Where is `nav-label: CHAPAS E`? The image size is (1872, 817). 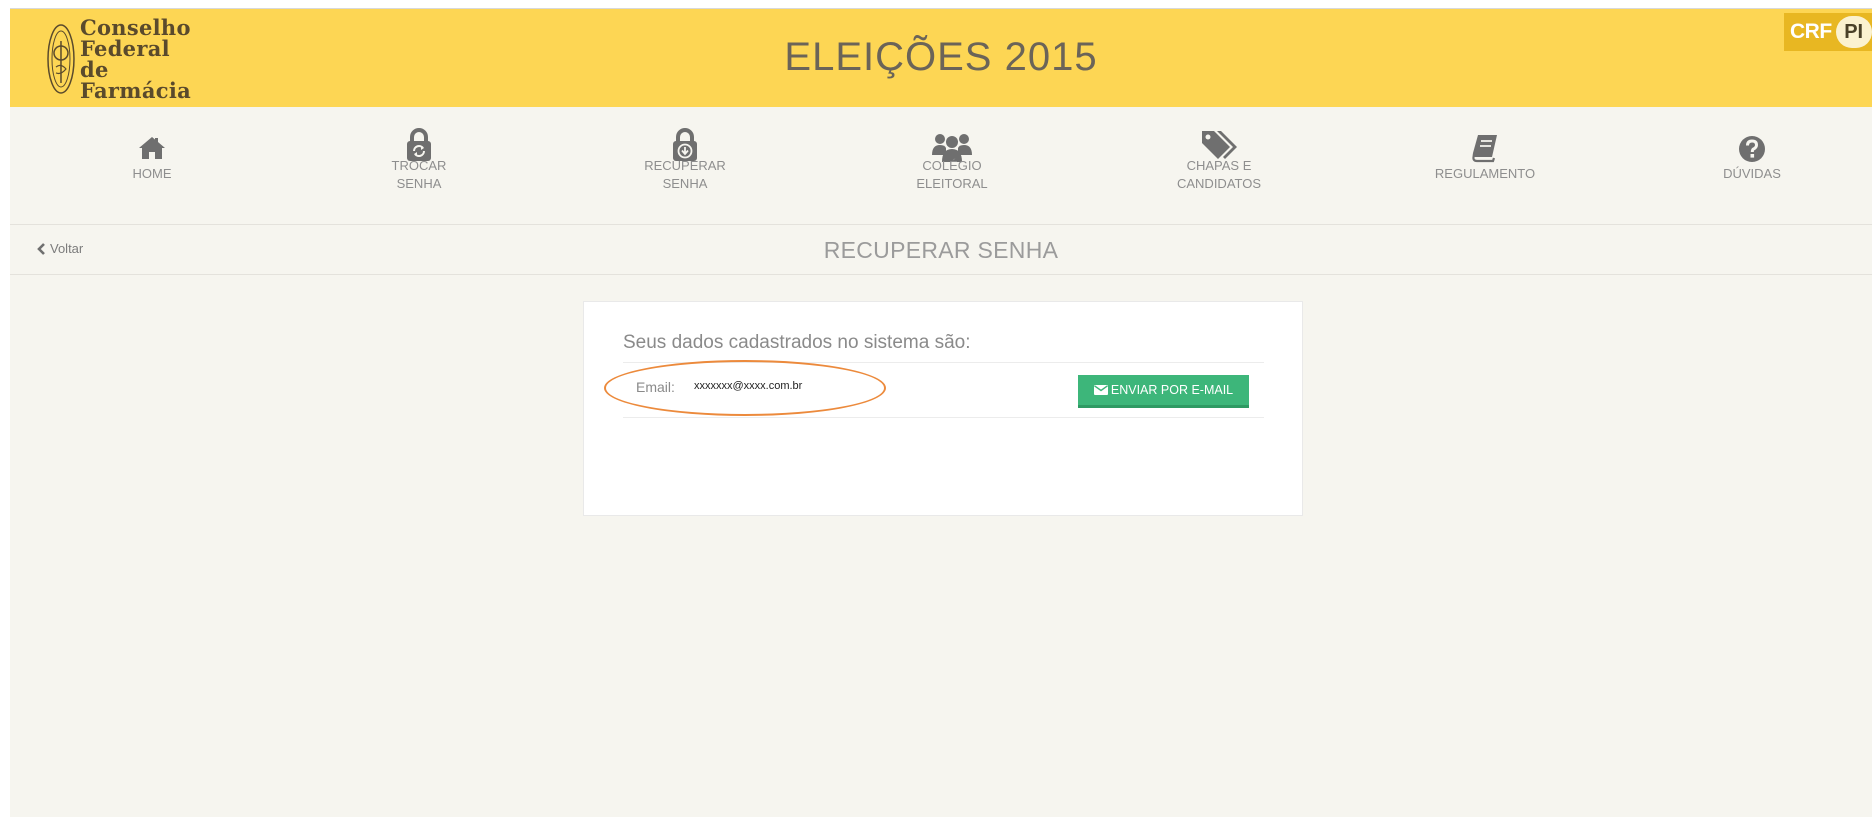 nav-label: CHAPAS E is located at coordinates (1219, 165).